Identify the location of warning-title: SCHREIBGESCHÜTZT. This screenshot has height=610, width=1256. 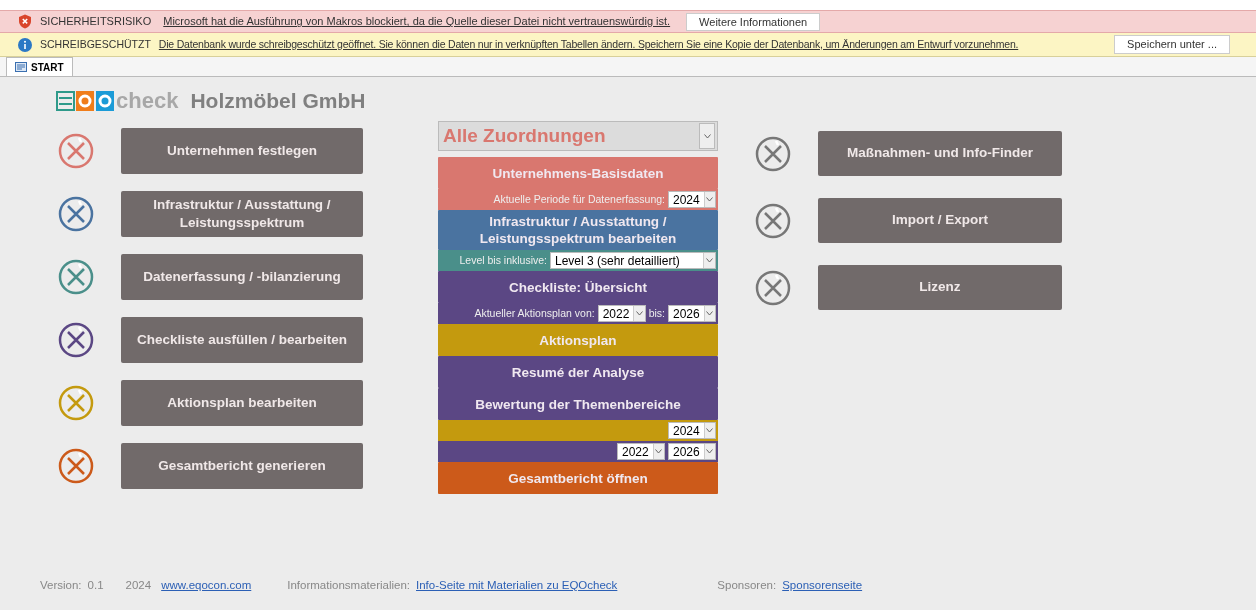
(95, 44).